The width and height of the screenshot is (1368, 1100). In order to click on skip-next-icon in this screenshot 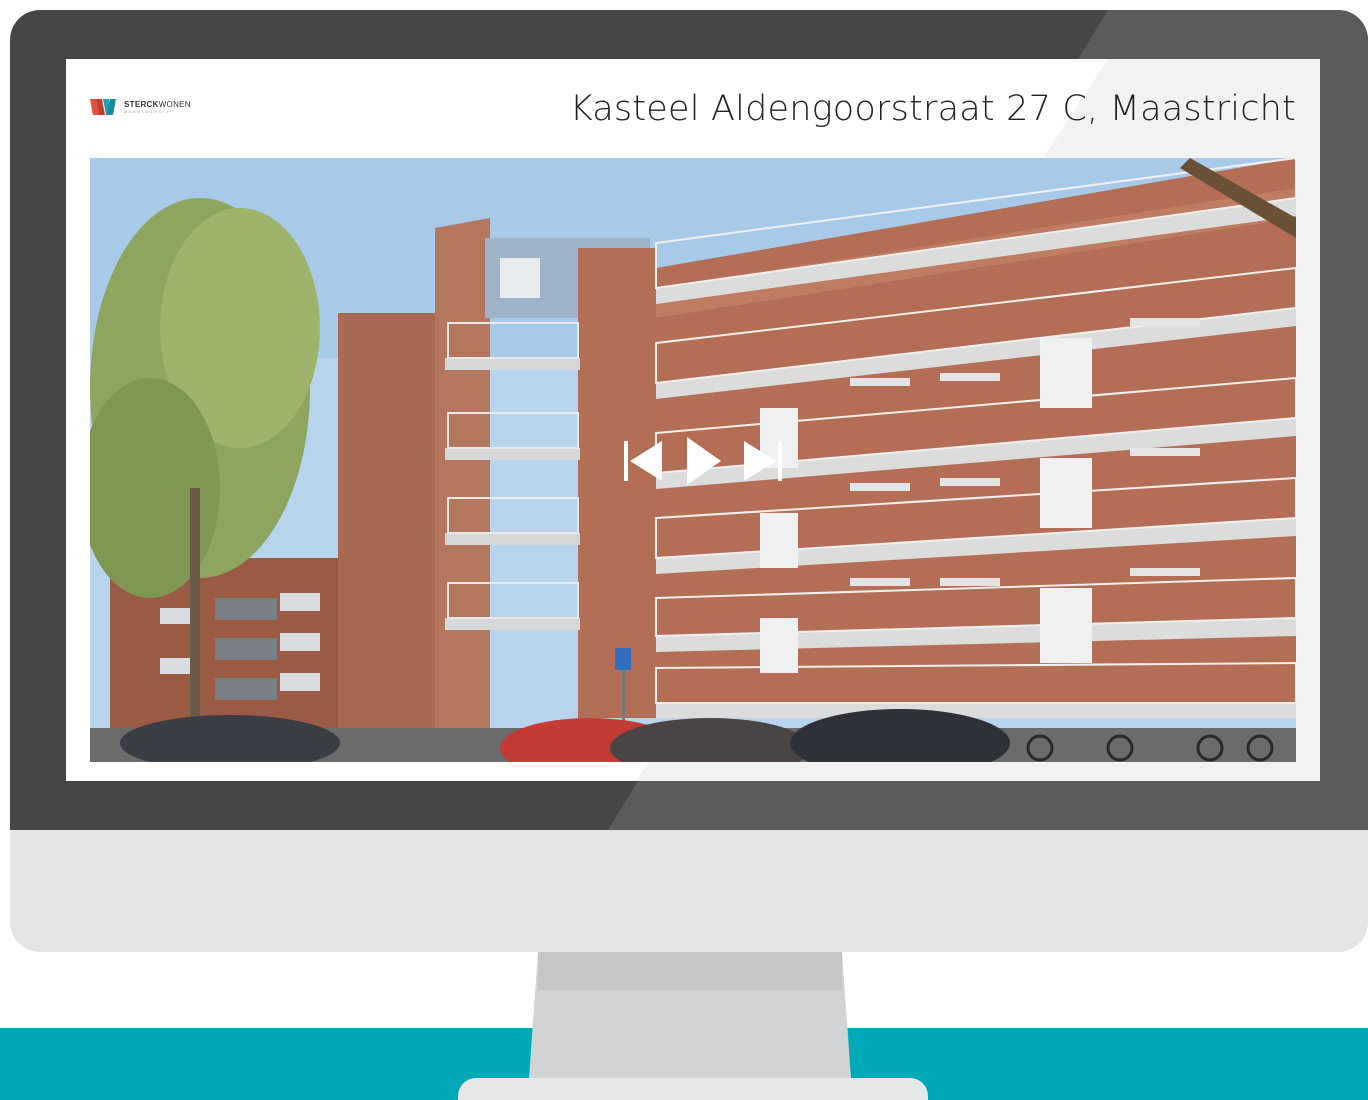, I will do `click(763, 461)`.